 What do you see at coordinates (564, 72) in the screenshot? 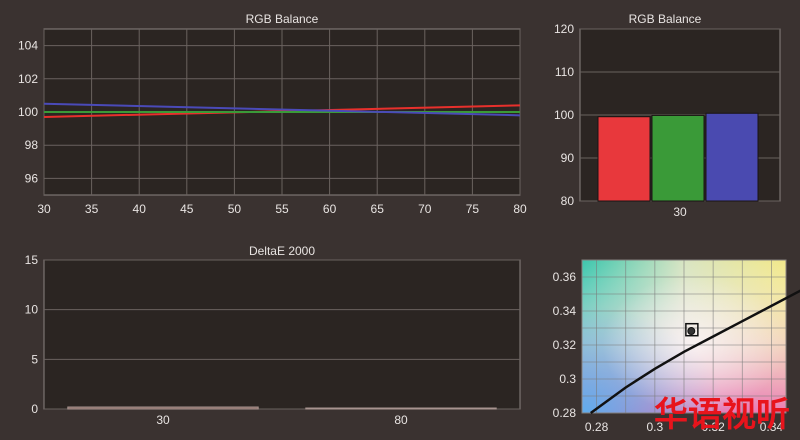
I see `y-tick-label: 110` at bounding box center [564, 72].